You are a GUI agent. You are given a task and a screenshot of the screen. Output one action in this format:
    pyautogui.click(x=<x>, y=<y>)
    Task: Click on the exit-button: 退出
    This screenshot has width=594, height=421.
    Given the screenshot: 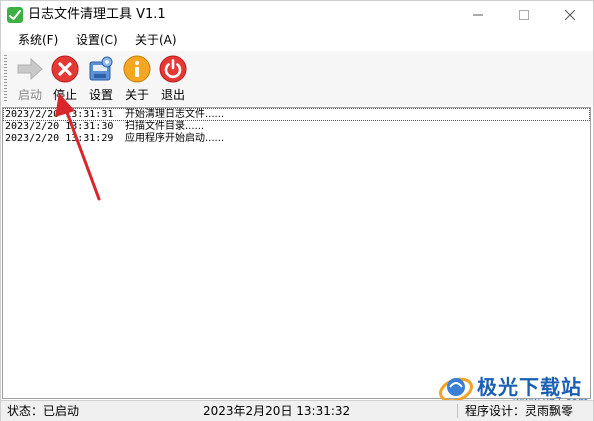 What is the action you would take?
    pyautogui.click(x=173, y=79)
    